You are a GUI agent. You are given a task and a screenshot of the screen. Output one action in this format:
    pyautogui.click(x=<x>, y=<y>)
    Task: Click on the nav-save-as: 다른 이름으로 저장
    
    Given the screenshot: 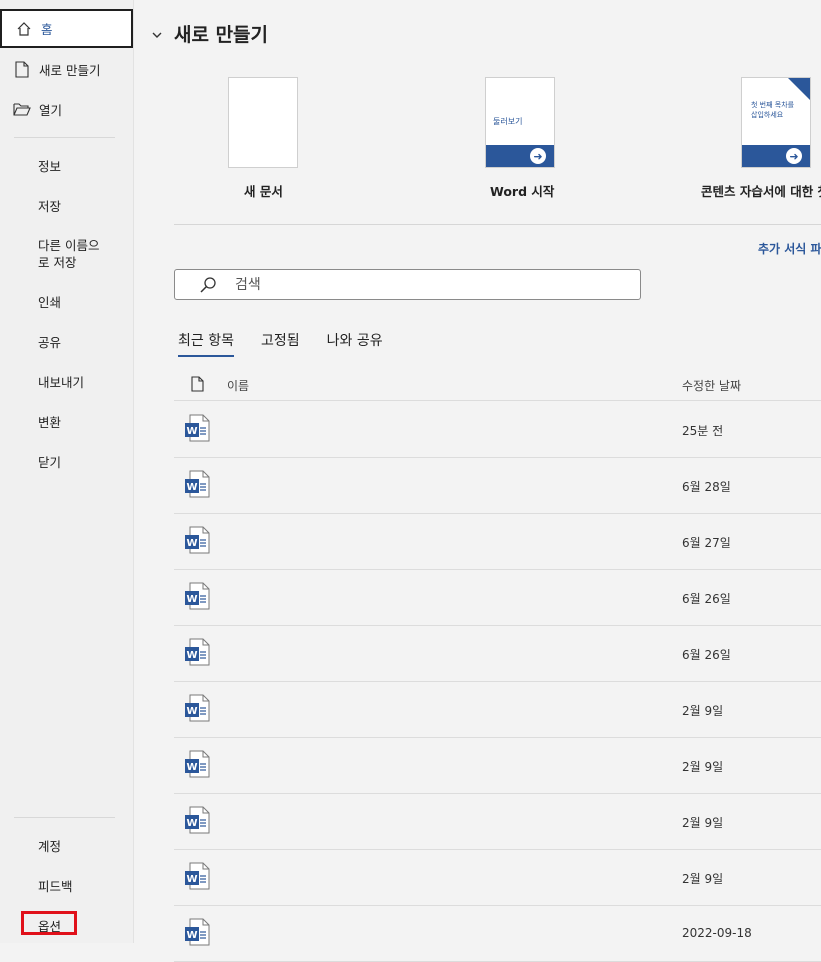 What is the action you would take?
    pyautogui.click(x=50, y=254)
    